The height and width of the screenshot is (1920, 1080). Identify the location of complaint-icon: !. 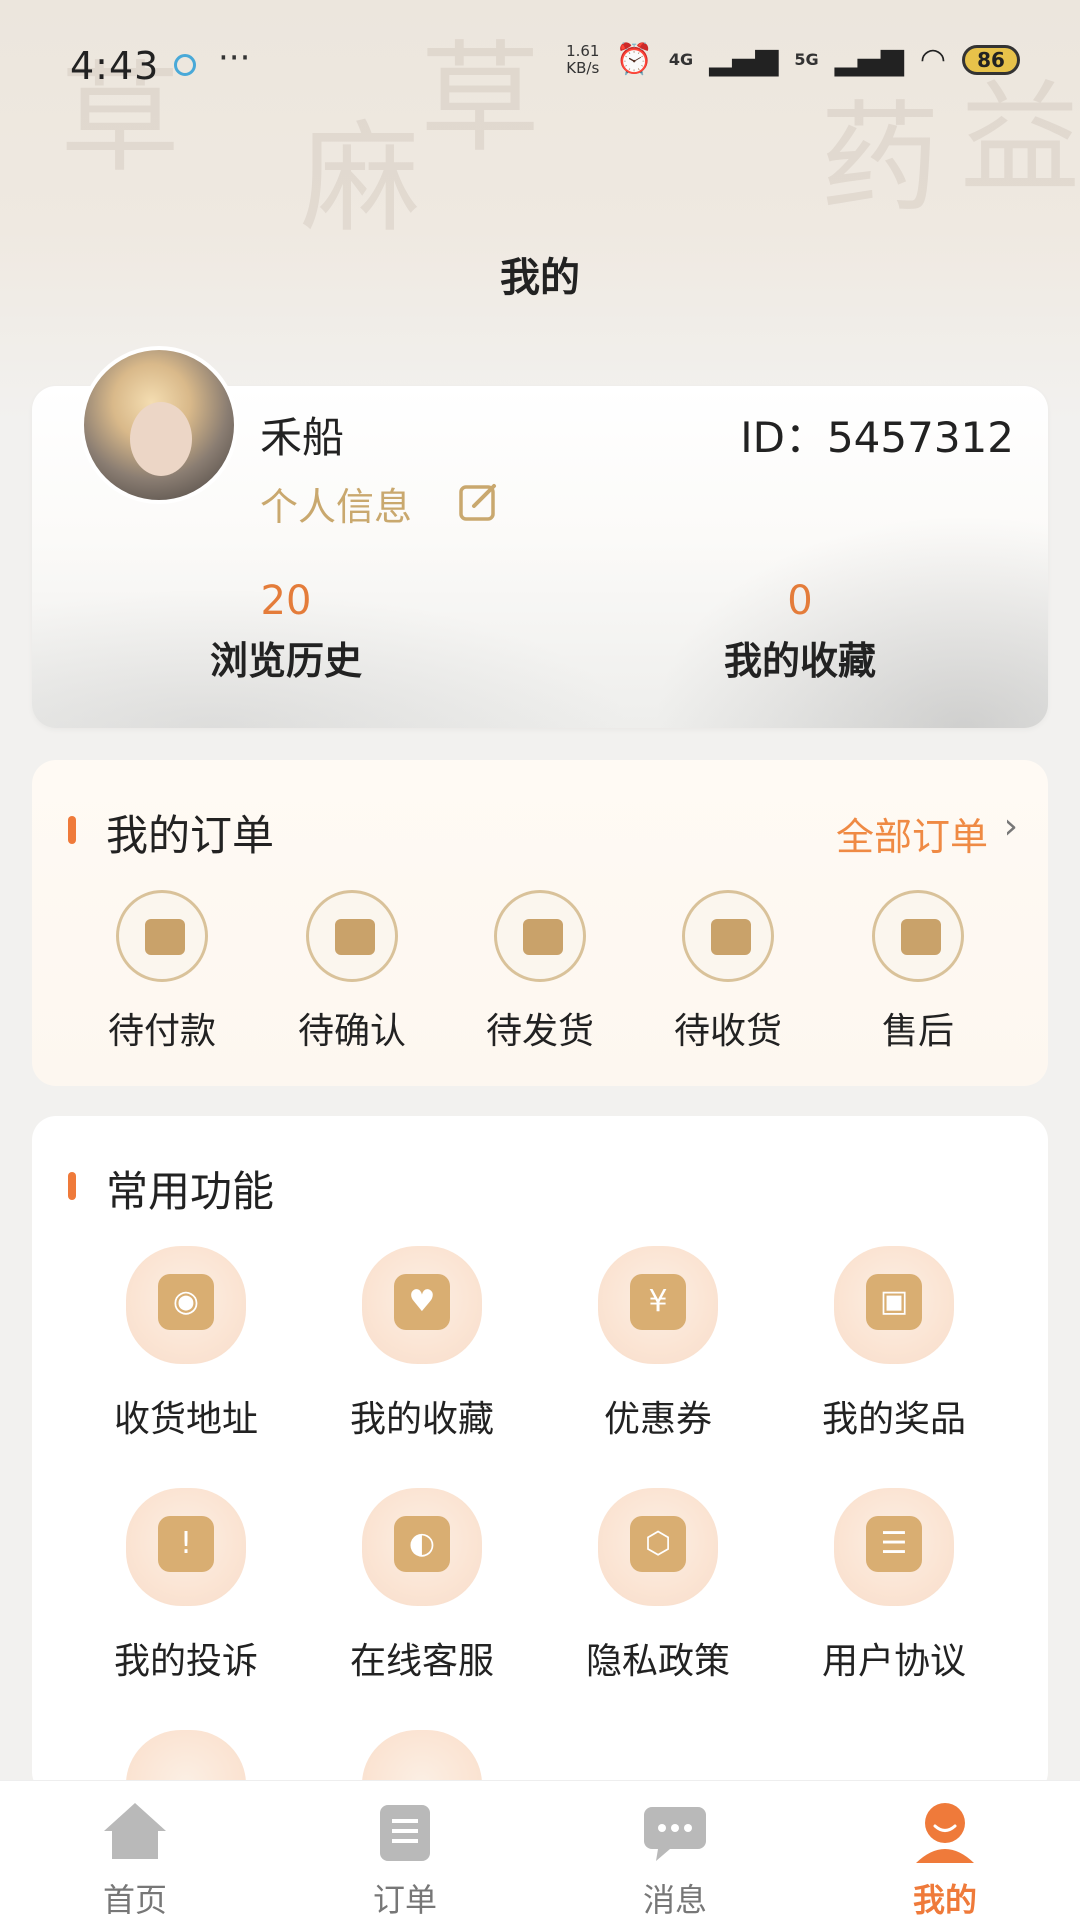
(186, 1547).